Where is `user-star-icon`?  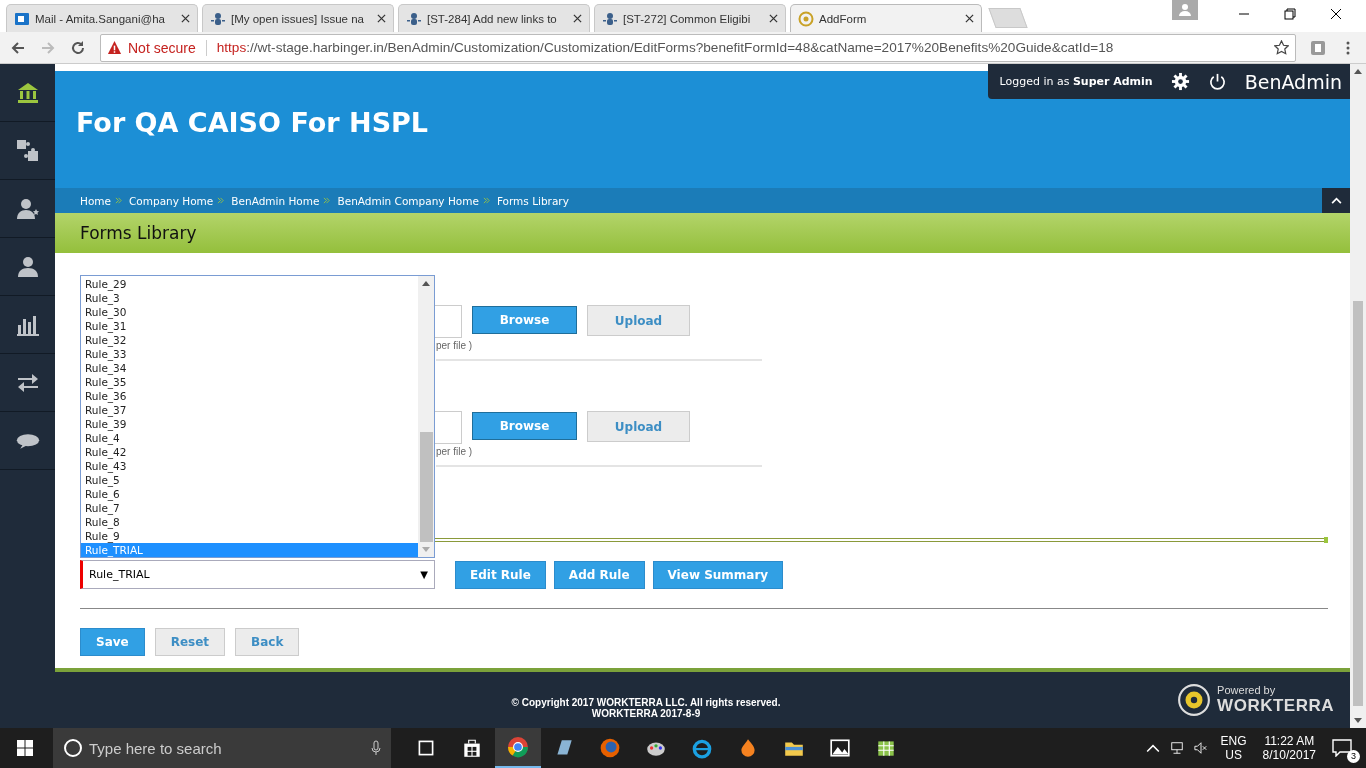 user-star-icon is located at coordinates (27, 208).